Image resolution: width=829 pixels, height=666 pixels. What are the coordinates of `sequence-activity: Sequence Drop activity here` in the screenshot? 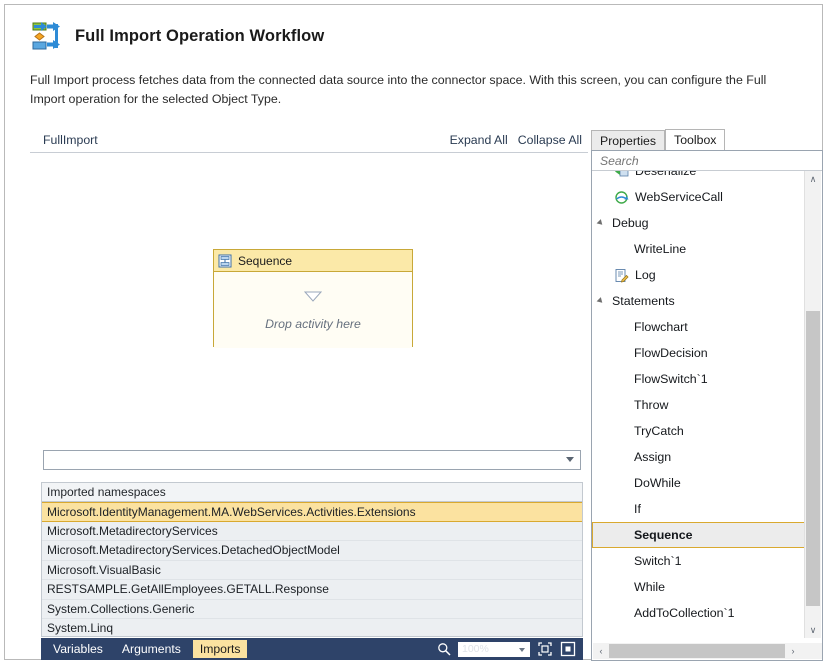 It's located at (313, 298).